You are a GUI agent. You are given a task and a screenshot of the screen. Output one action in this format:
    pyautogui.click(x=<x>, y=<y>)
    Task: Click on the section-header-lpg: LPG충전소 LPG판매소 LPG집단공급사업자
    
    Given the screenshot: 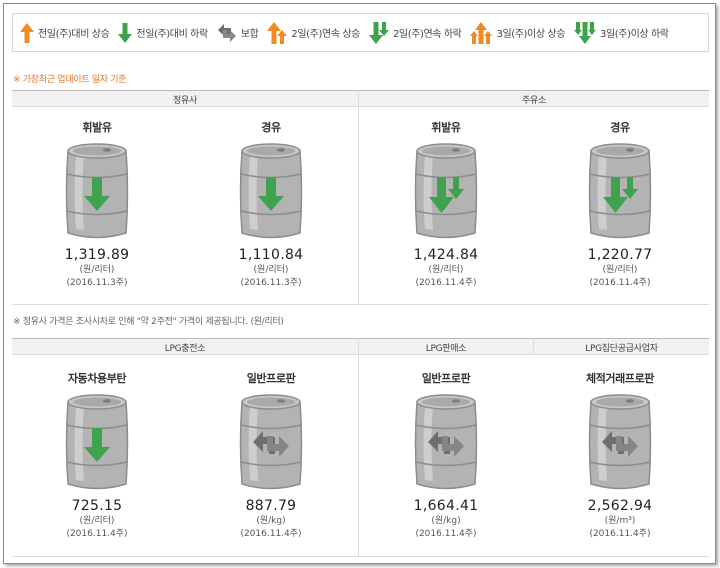 What is the action you would take?
    pyautogui.click(x=360, y=346)
    